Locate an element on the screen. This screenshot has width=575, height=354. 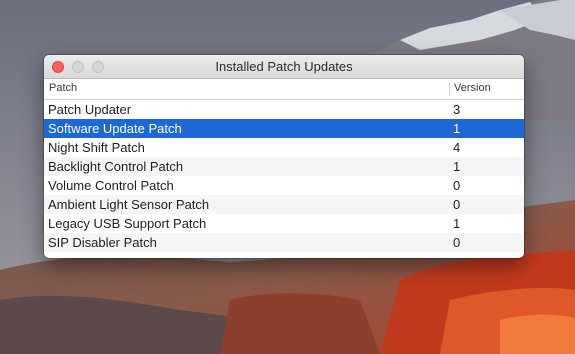
patch-name: Patch Updater is located at coordinates (90, 109).